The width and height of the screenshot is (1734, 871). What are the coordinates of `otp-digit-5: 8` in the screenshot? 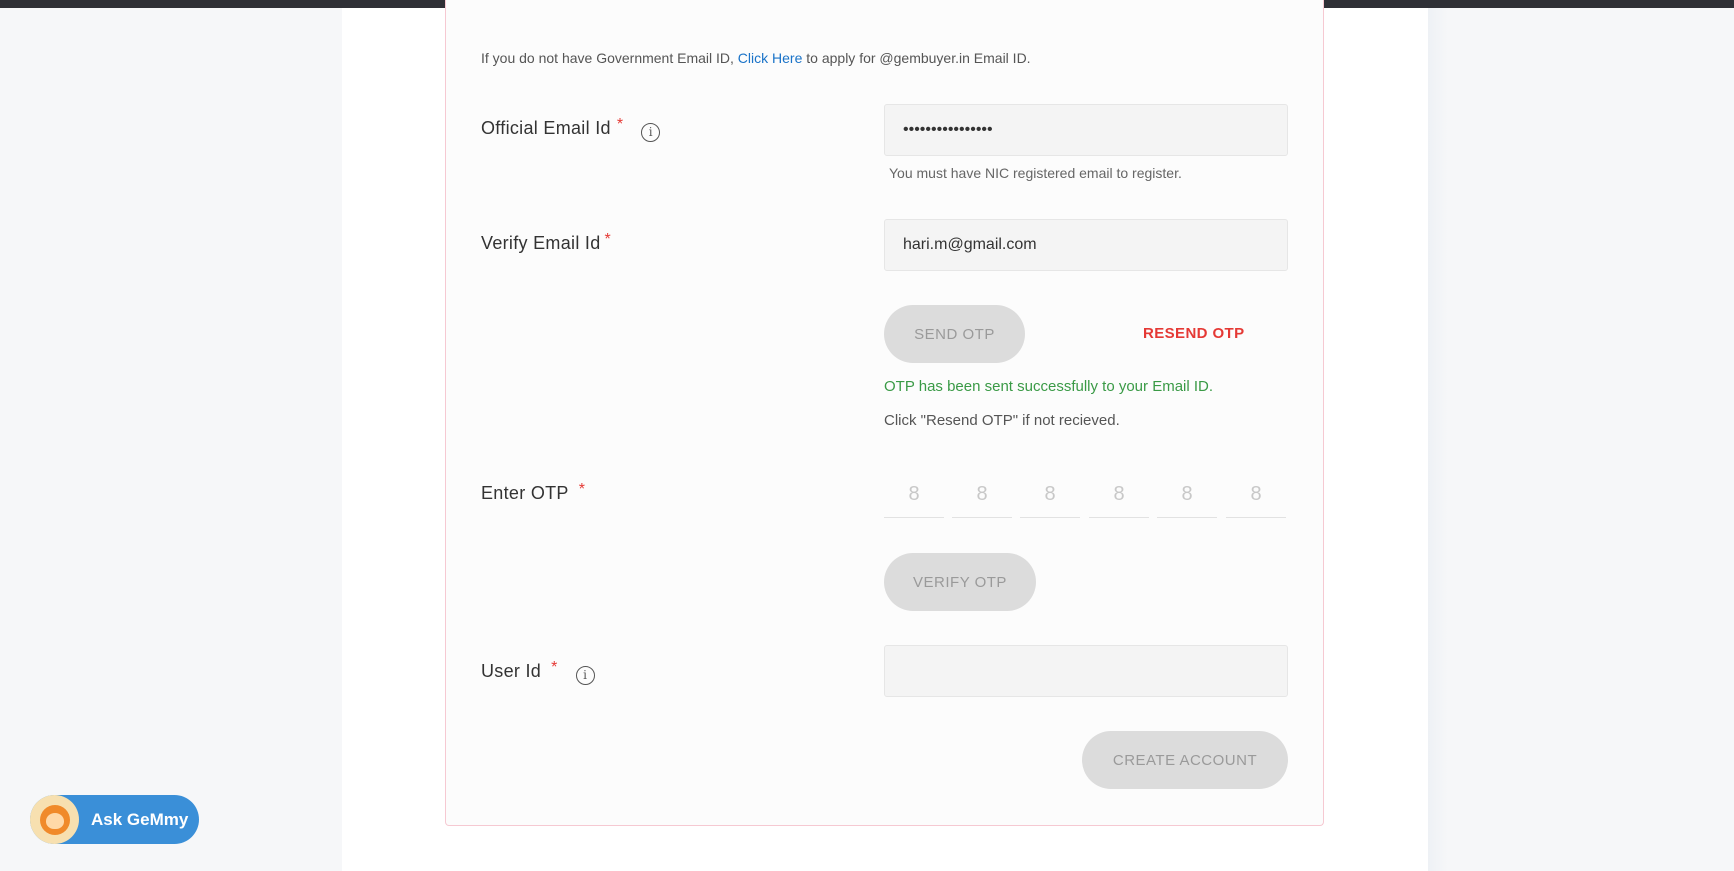 It's located at (1187, 495).